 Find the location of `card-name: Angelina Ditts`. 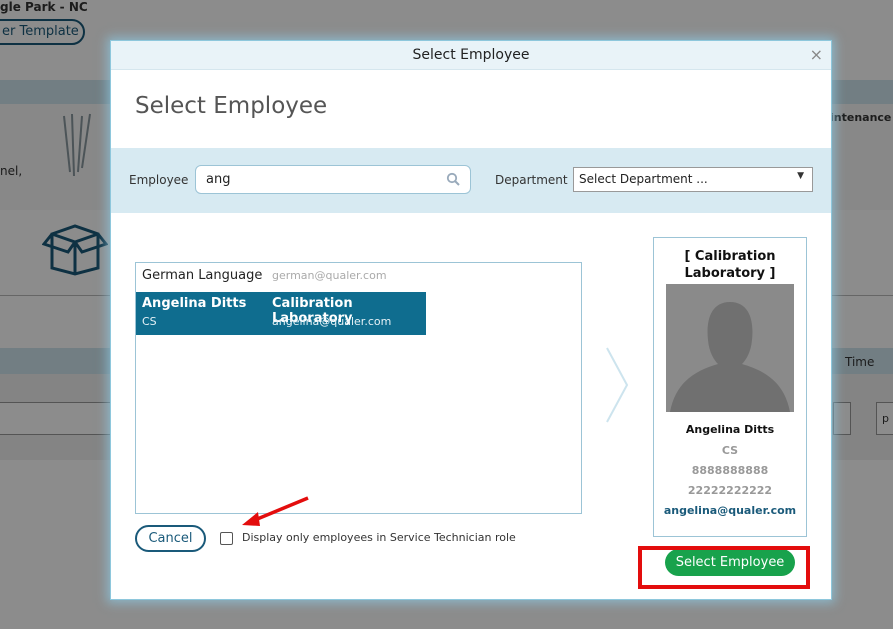

card-name: Angelina Ditts is located at coordinates (730, 429).